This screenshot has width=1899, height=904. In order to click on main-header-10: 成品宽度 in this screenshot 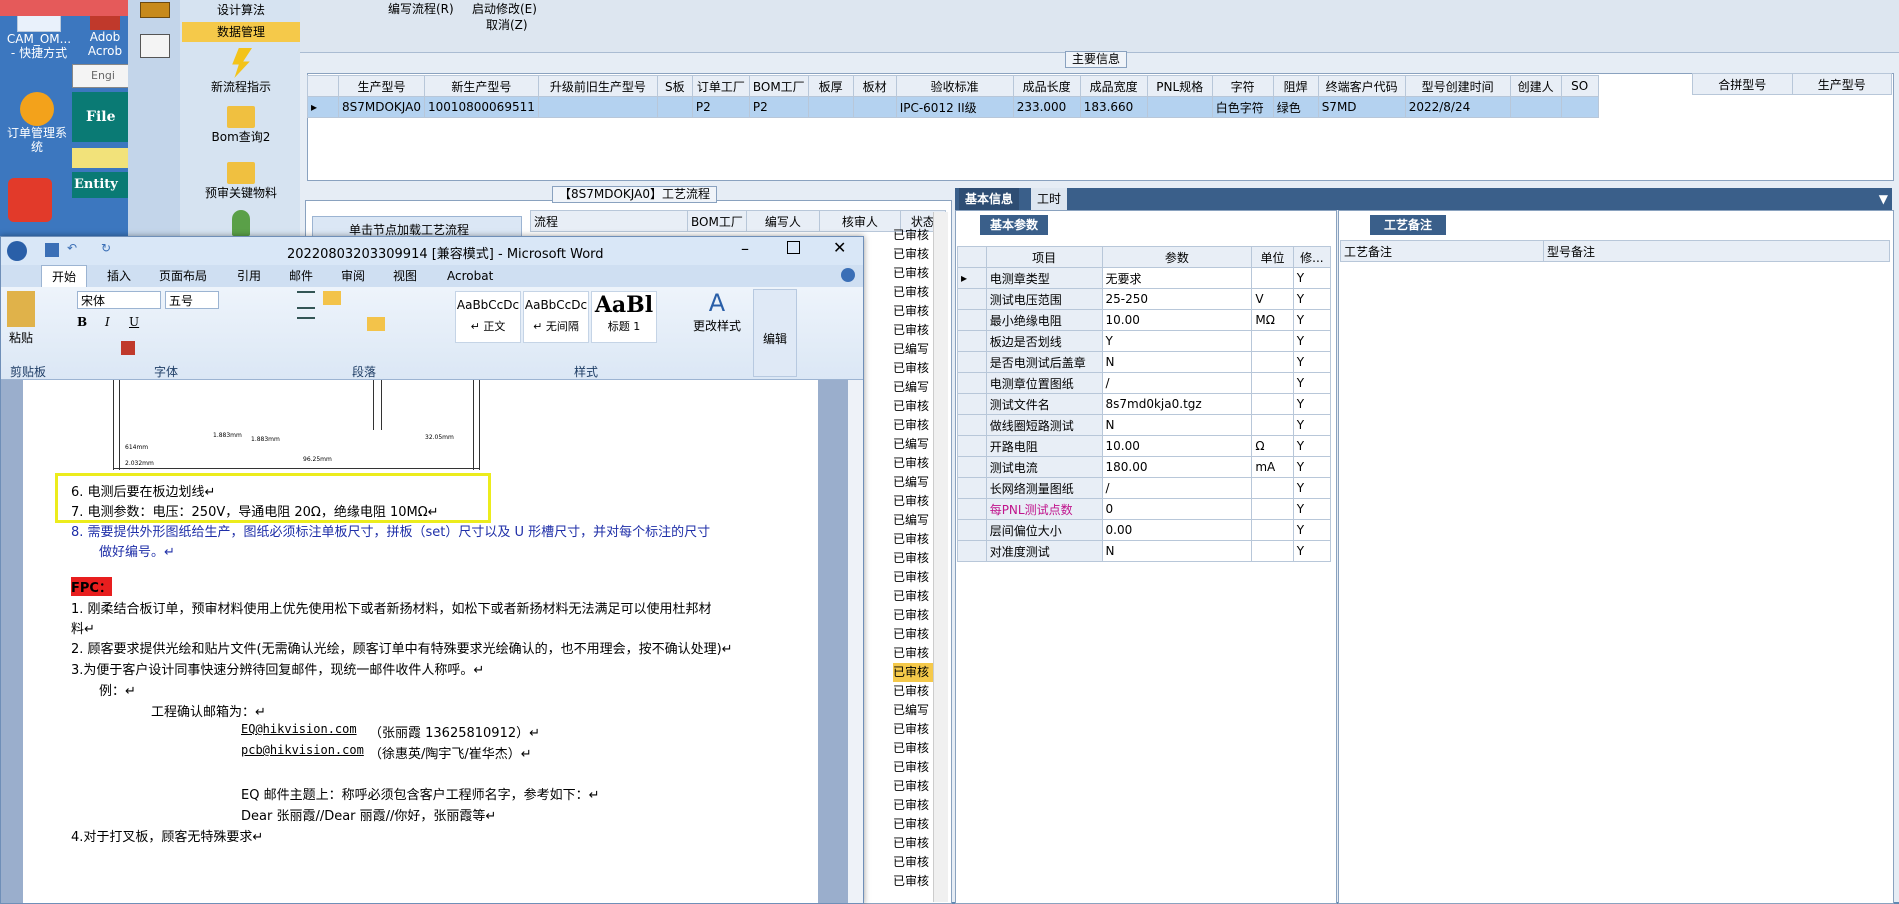, I will do `click(1113, 86)`.